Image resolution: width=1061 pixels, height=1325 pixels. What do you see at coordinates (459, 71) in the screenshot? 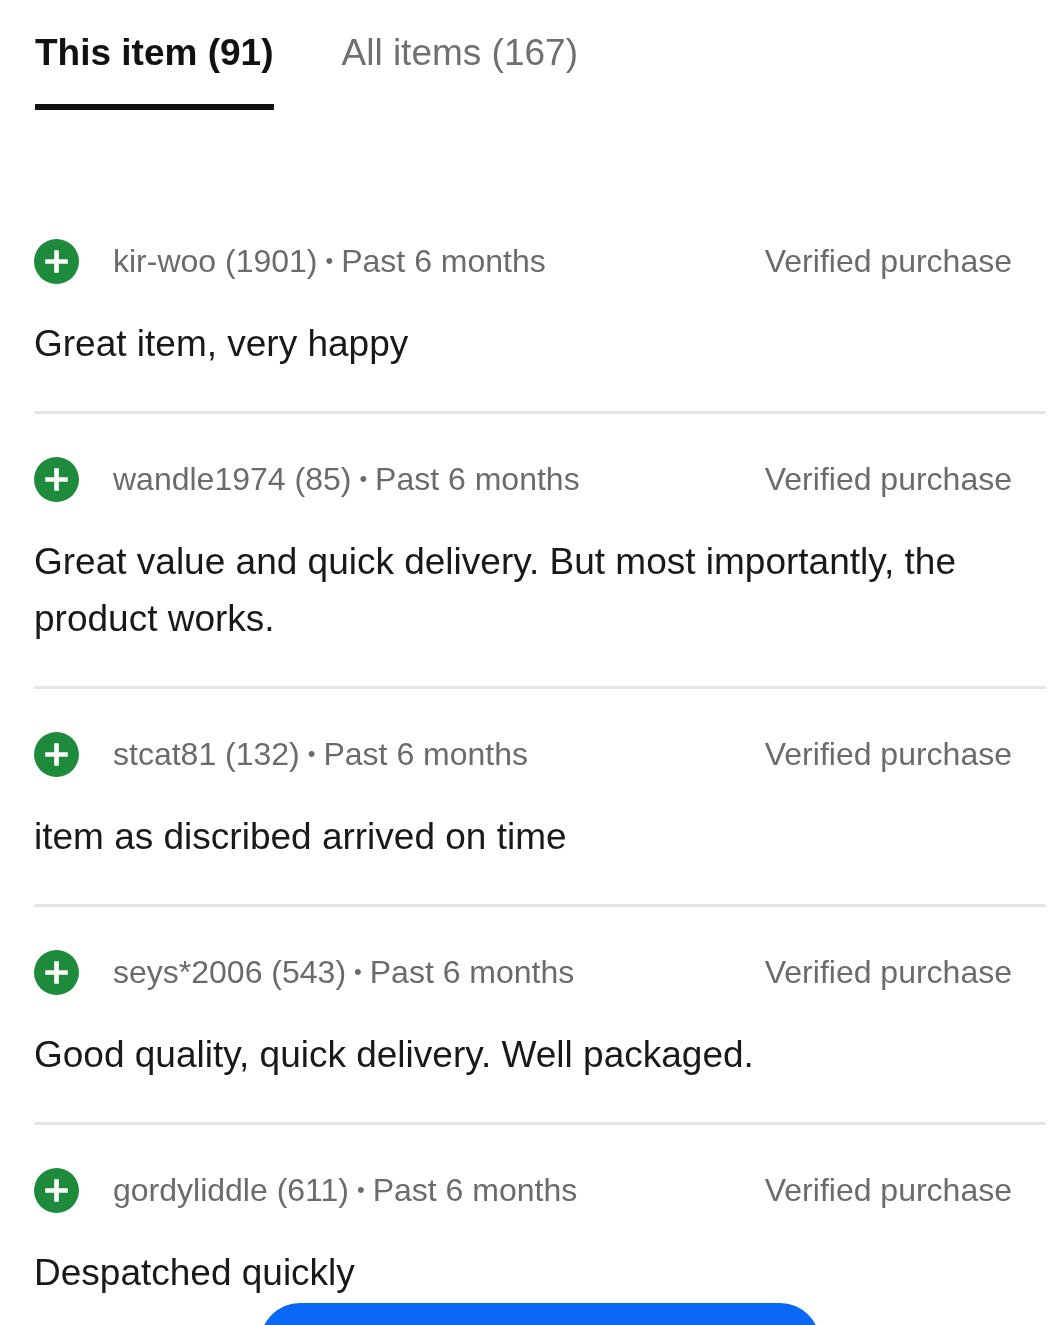
I see `tab: All items (167)` at bounding box center [459, 71].